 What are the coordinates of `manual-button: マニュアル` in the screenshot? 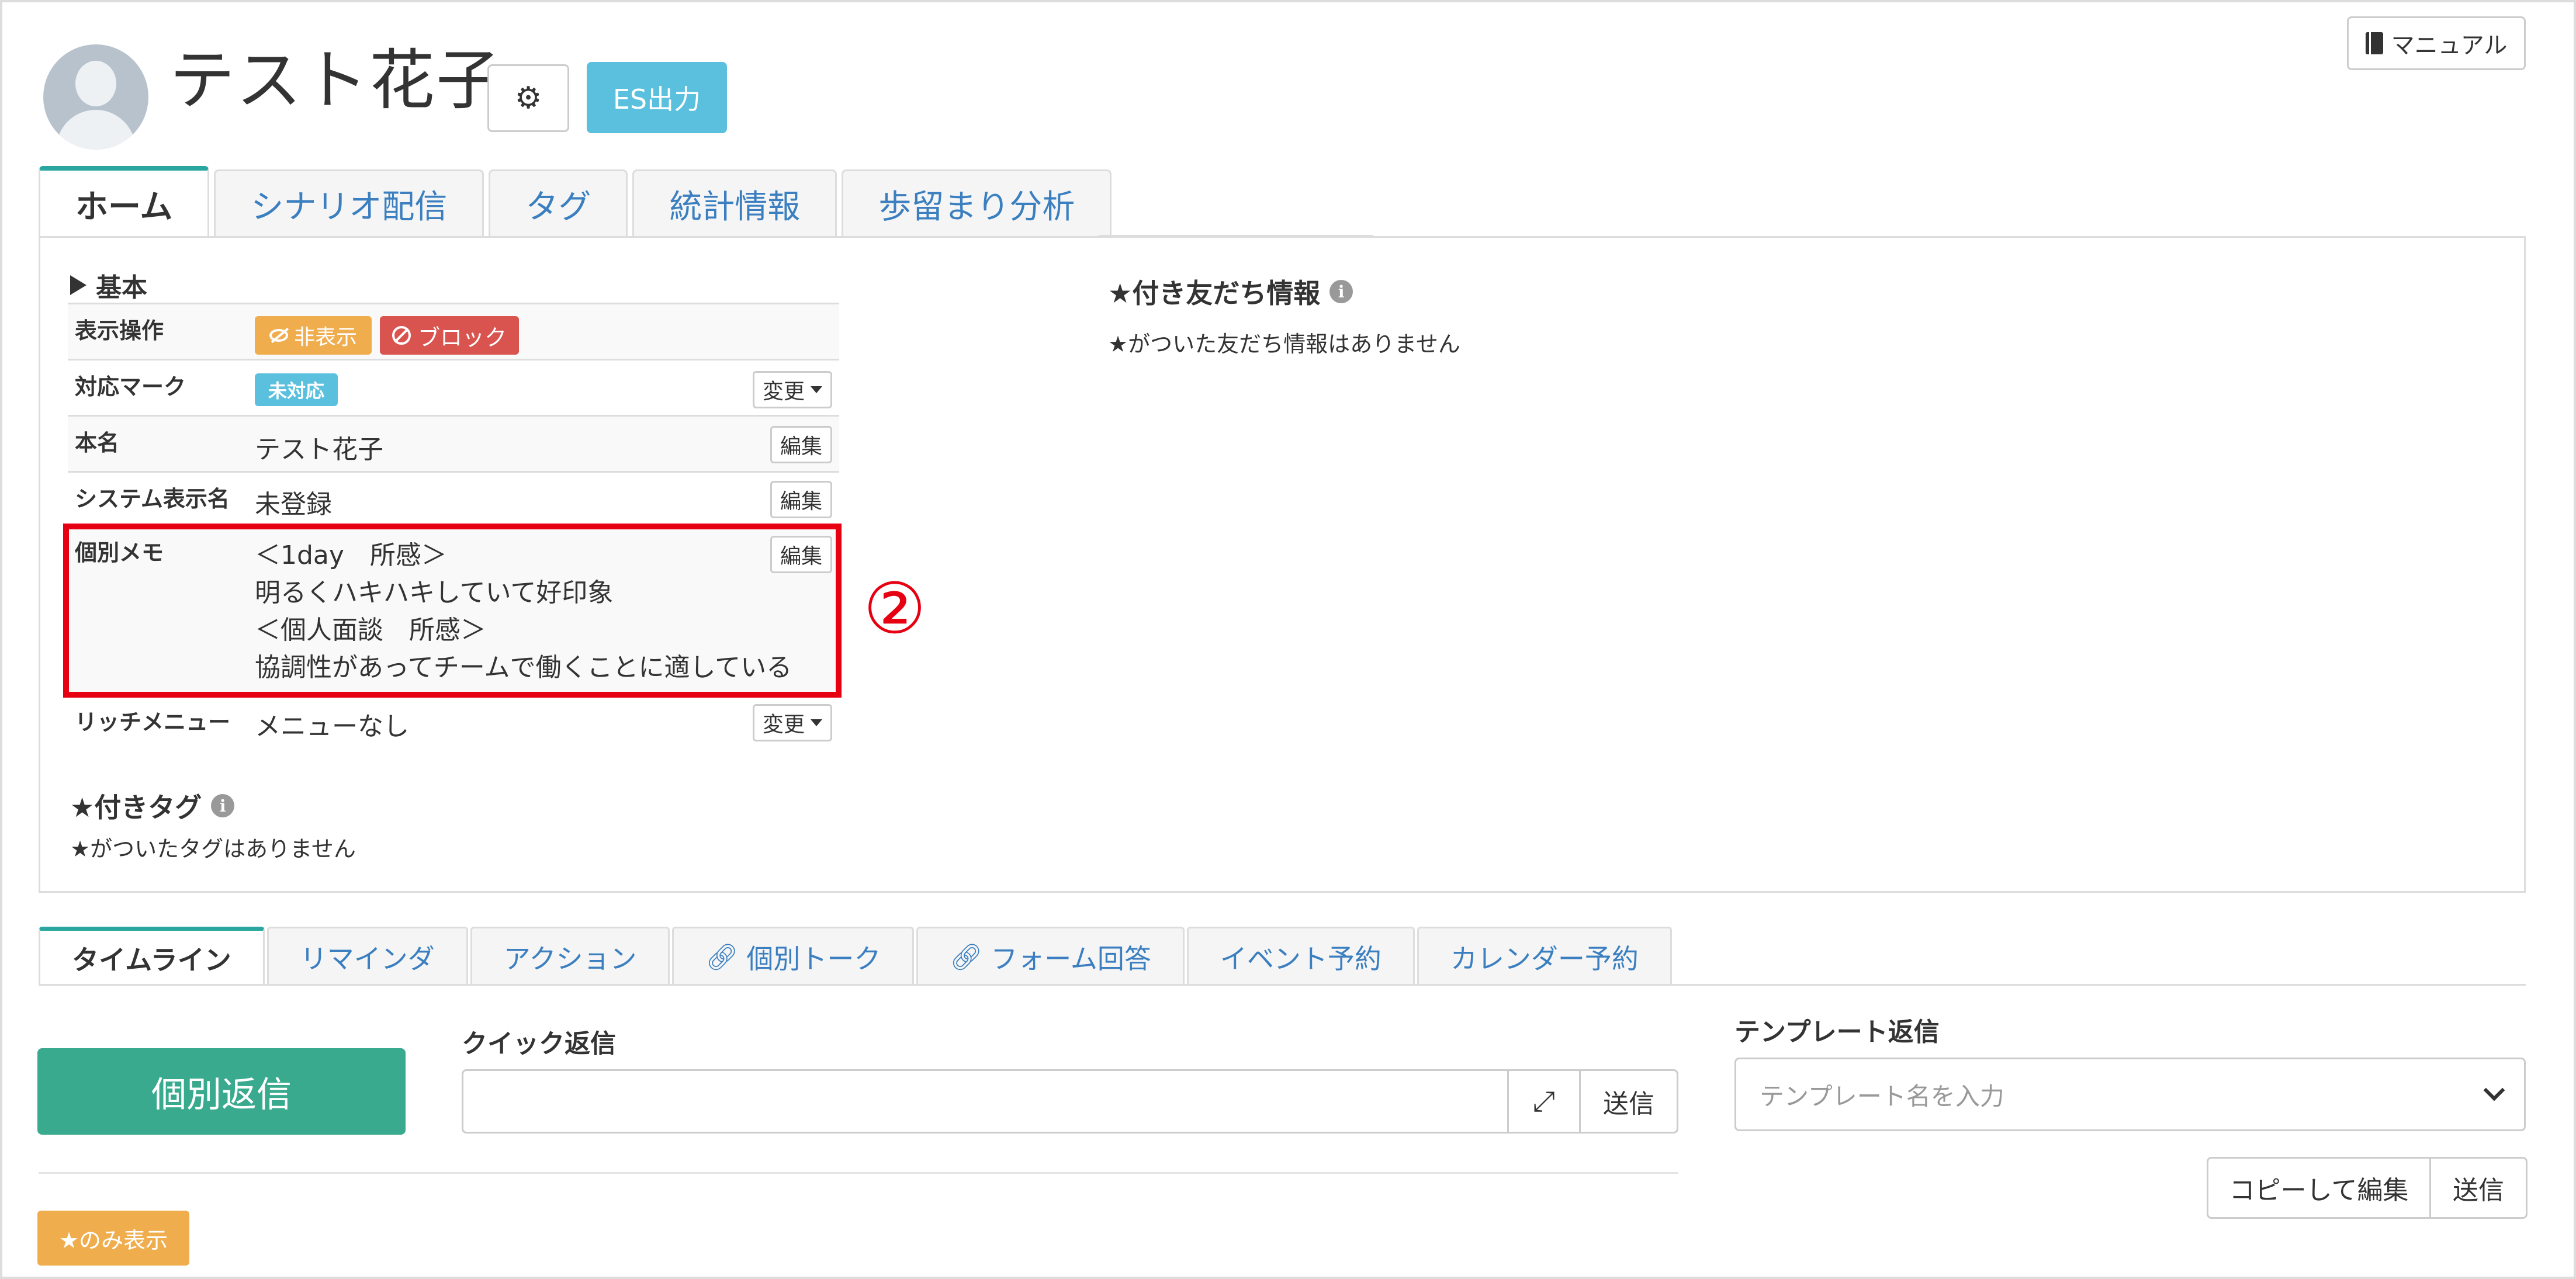 It's located at (2436, 43).